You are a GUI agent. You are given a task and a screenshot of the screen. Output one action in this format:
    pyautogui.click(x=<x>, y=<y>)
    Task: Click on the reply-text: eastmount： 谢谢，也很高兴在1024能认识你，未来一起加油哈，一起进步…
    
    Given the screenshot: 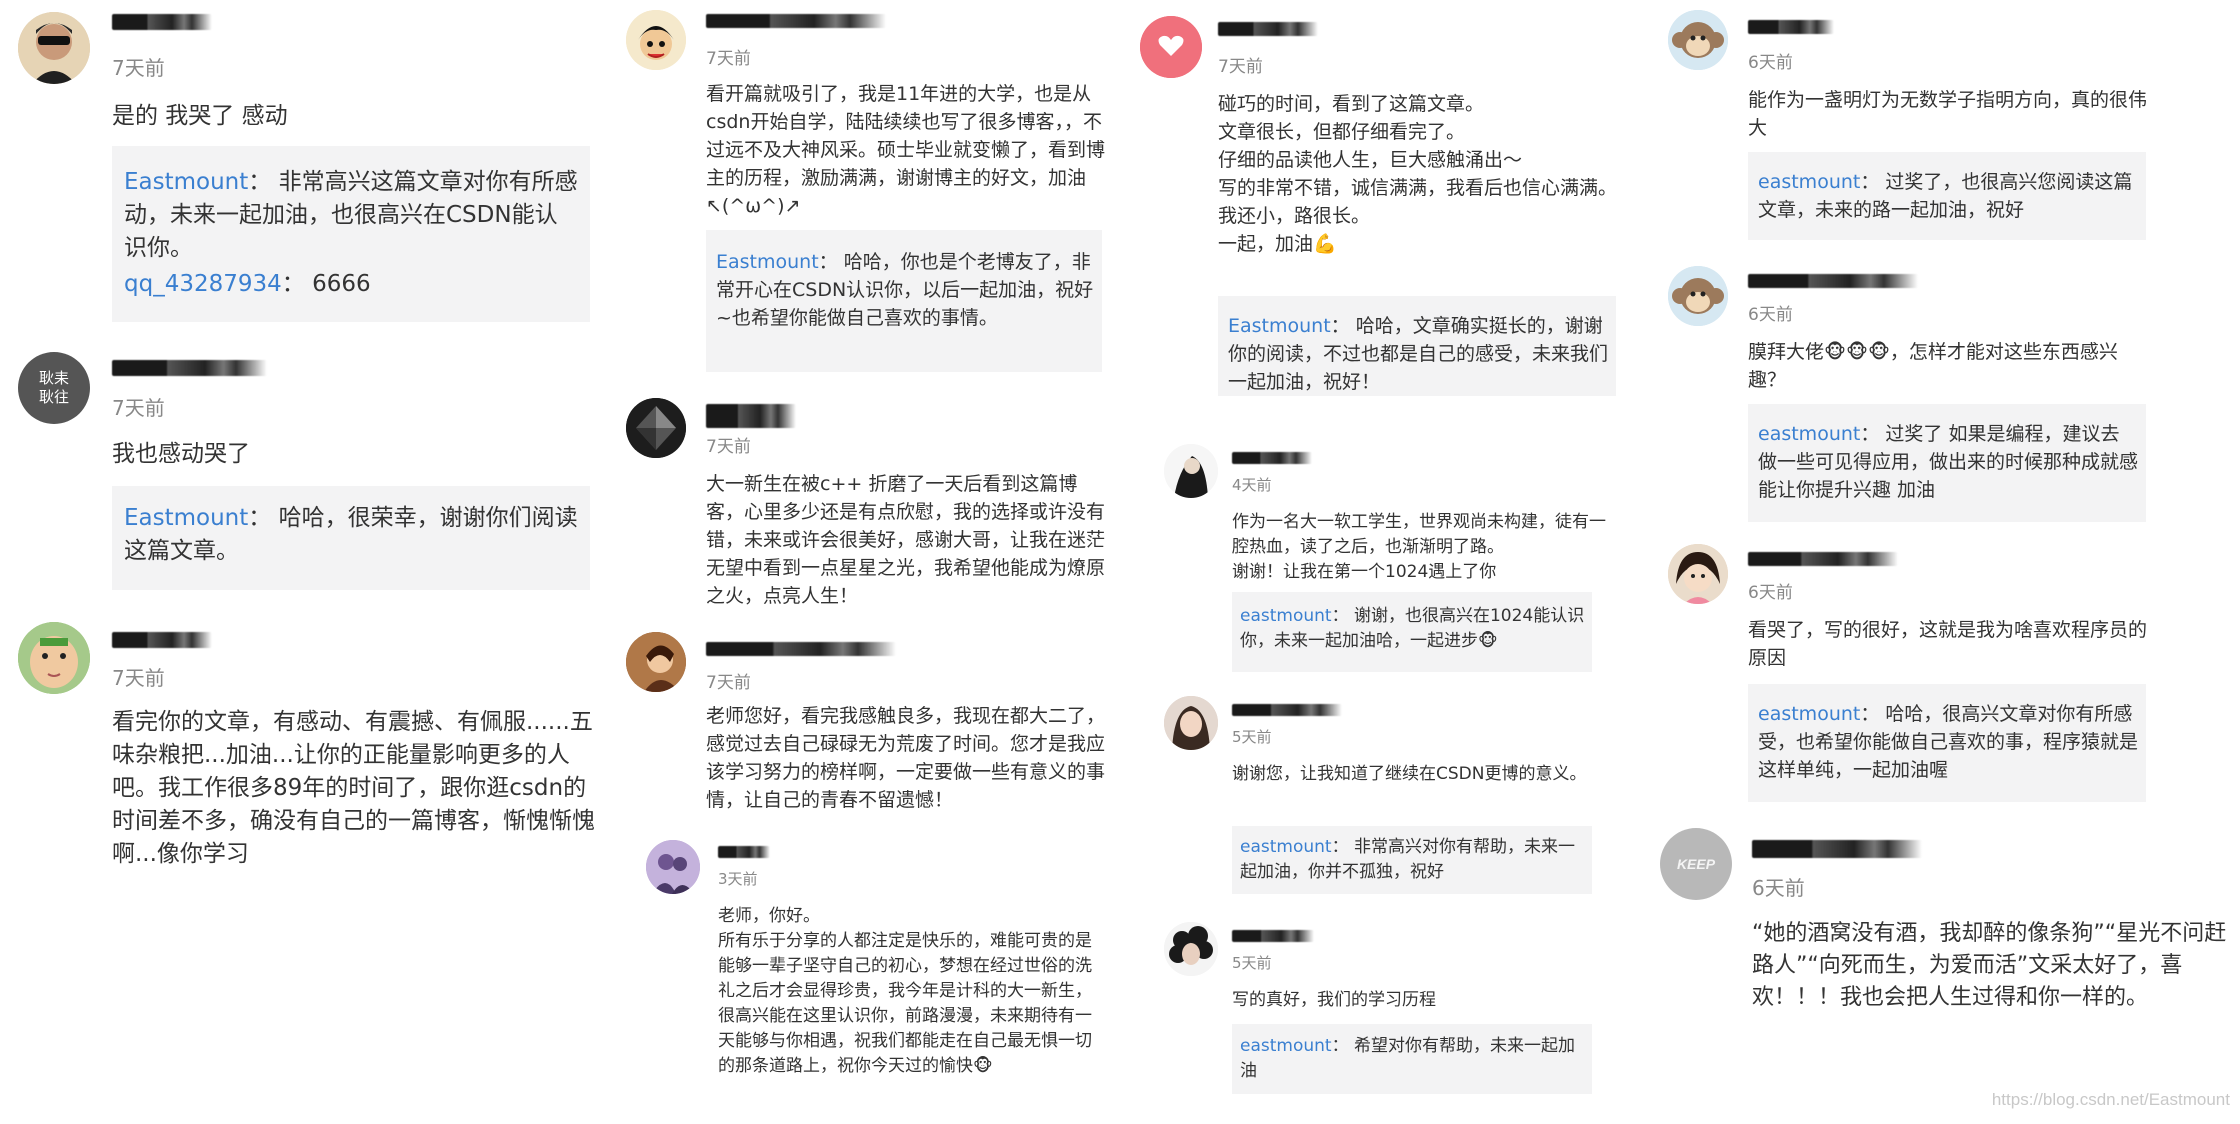 What is the action you would take?
    pyautogui.click(x=1413, y=629)
    